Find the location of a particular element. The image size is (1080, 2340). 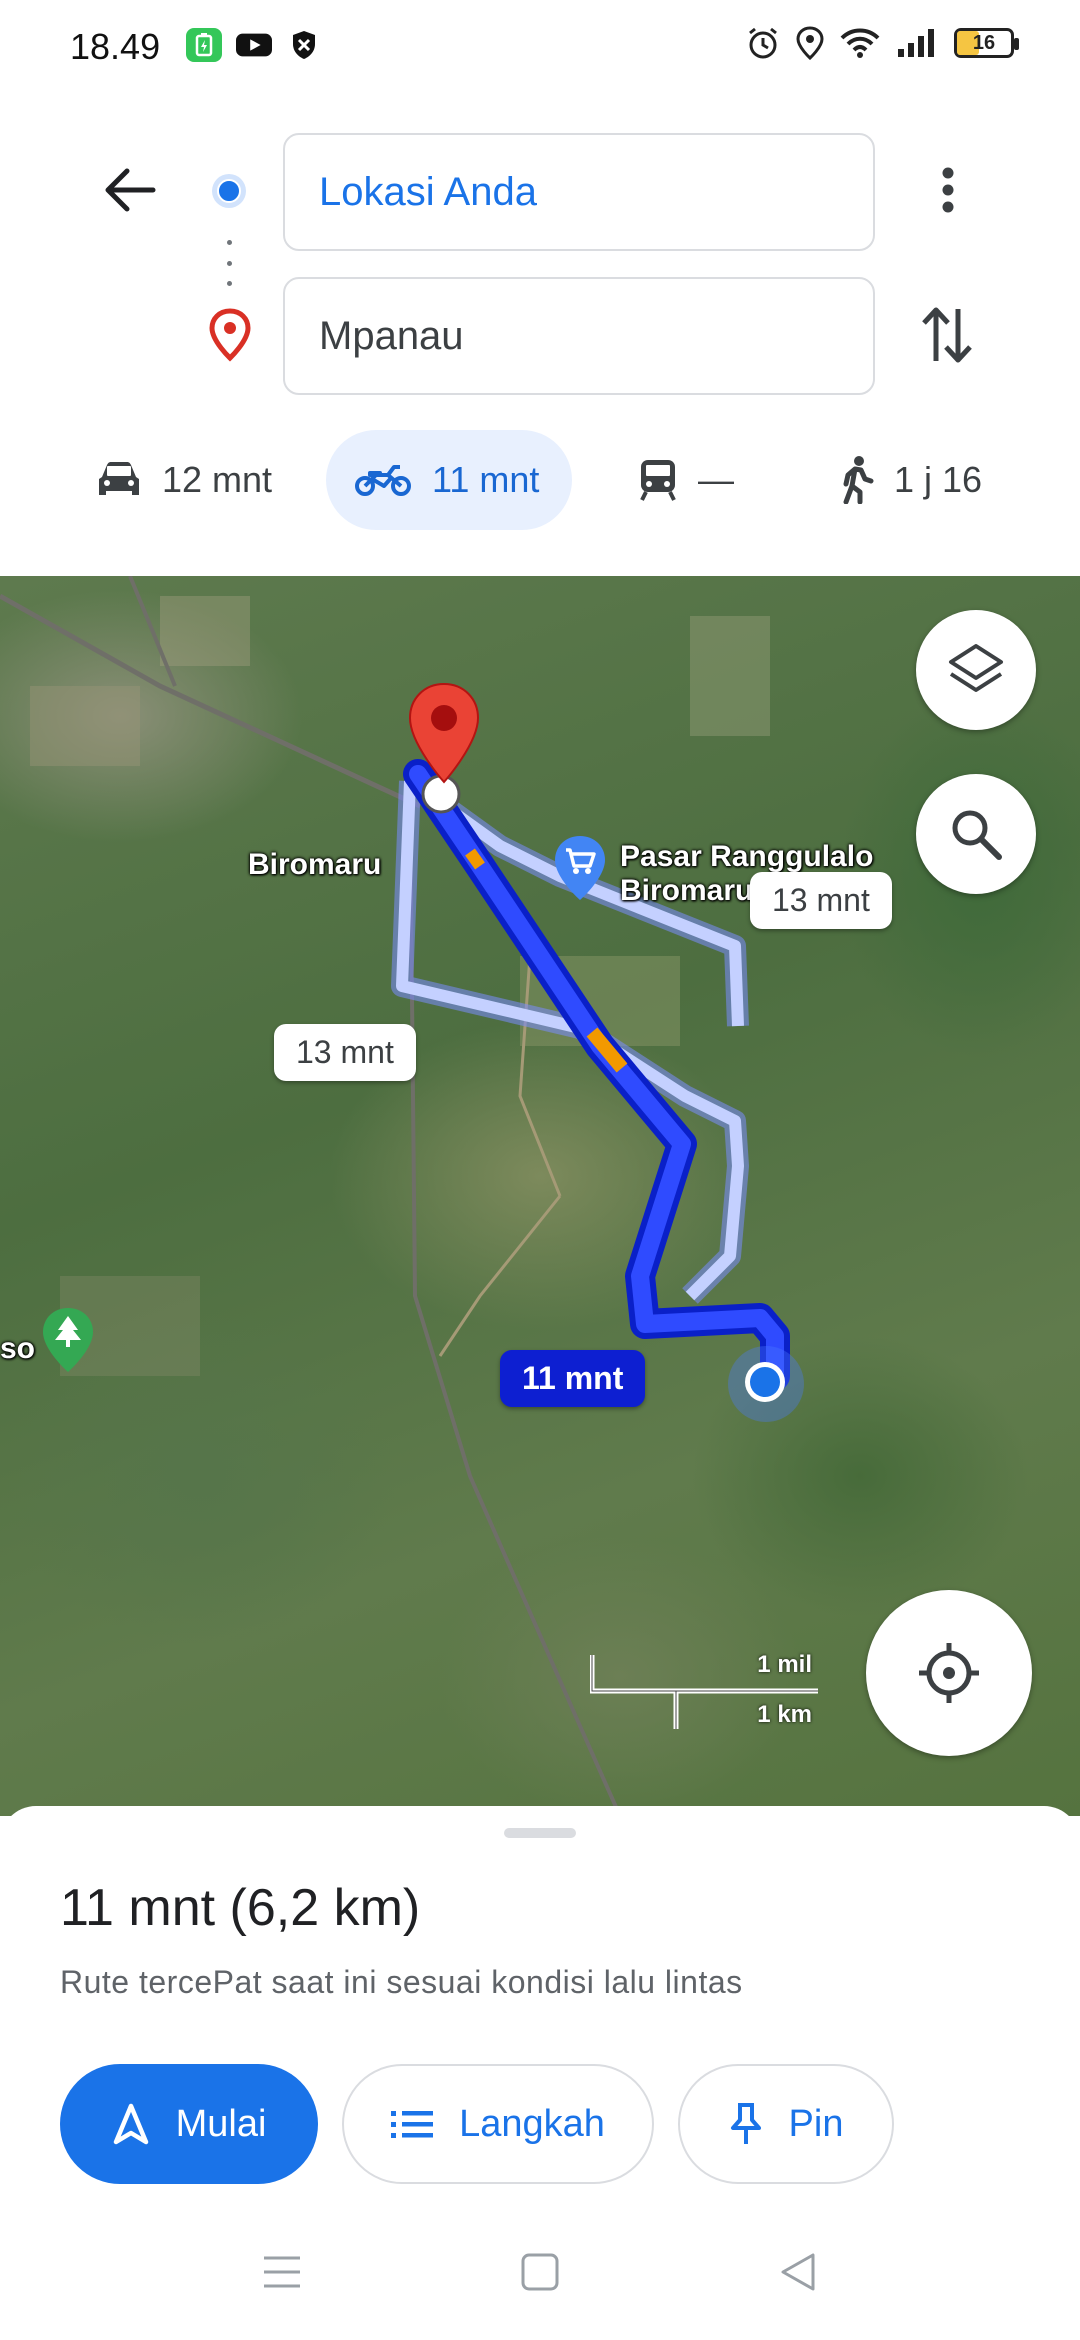

alarm-icon is located at coordinates (763, 43).